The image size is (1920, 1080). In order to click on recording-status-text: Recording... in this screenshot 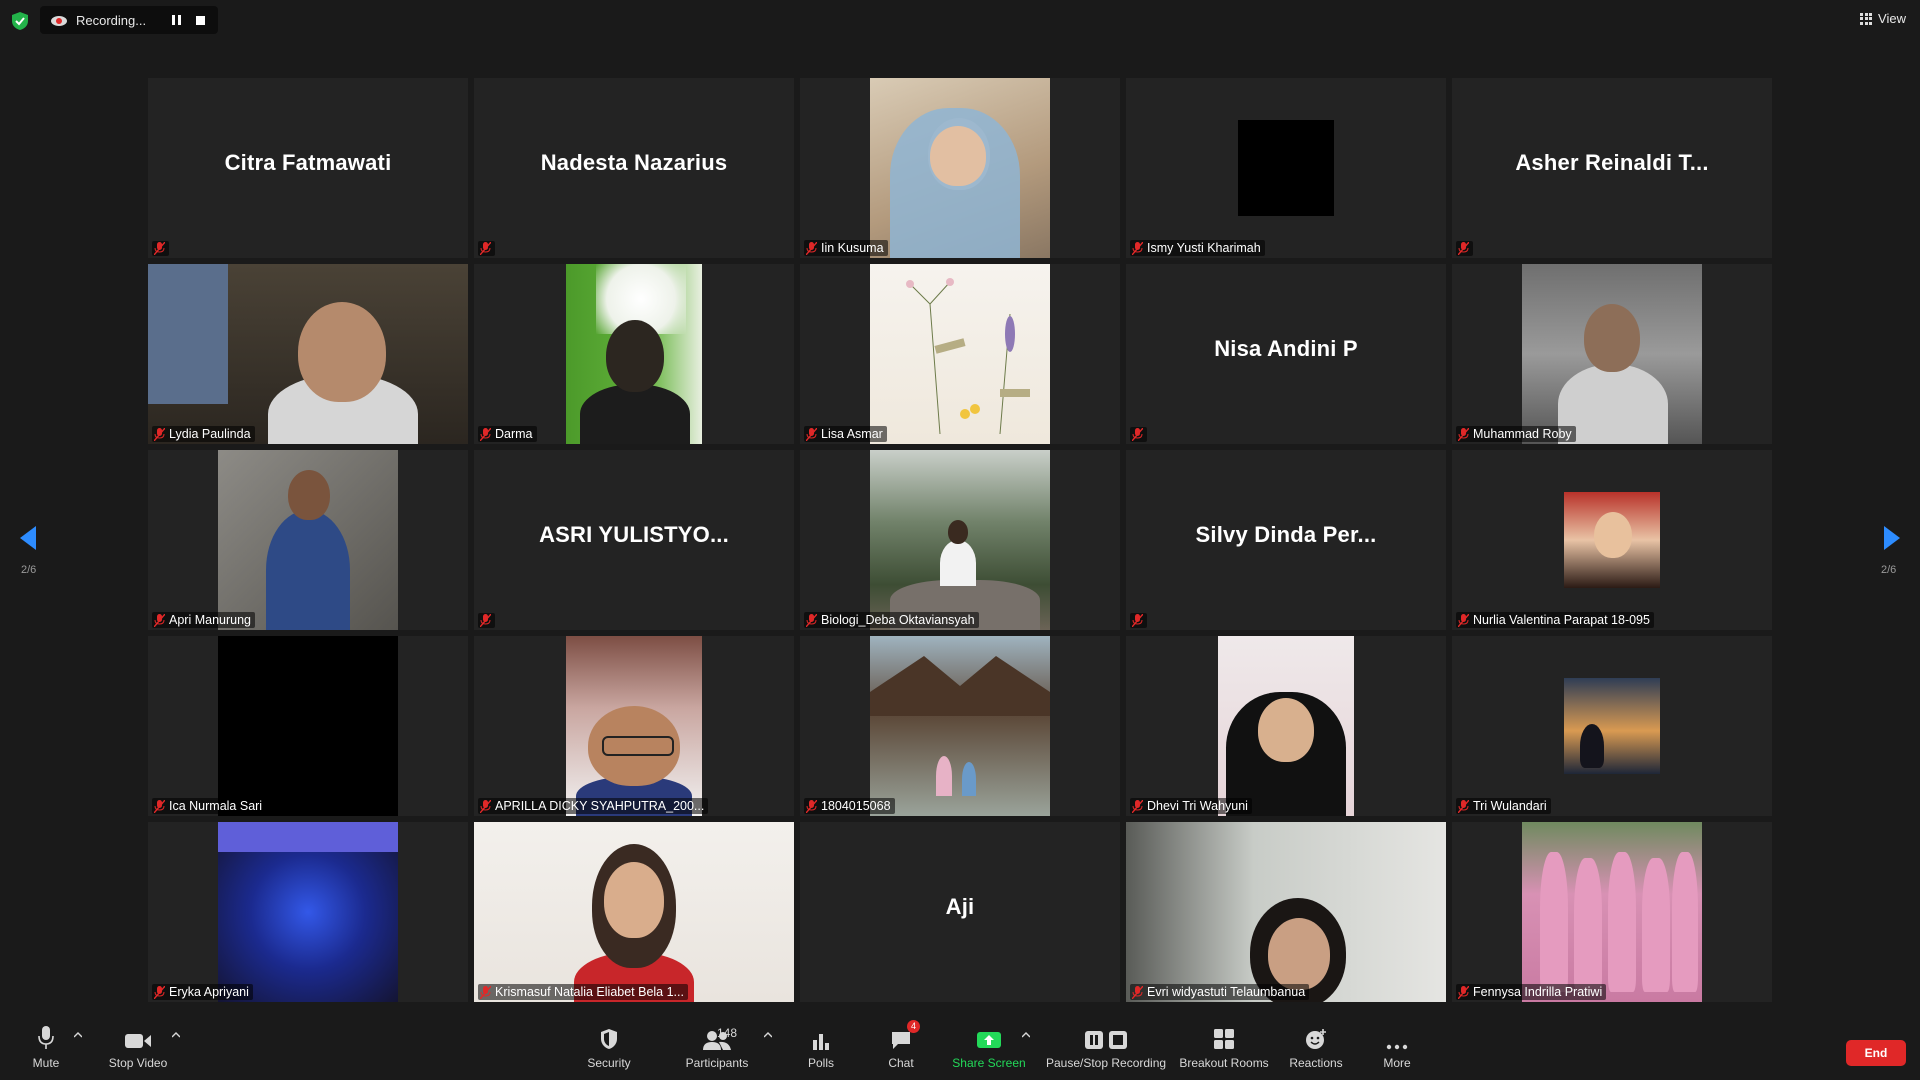, I will do `click(111, 20)`.